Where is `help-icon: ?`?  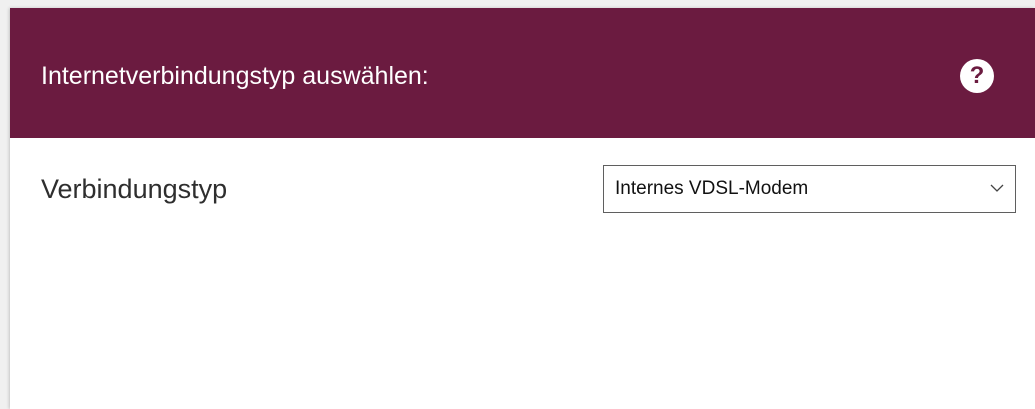
help-icon: ? is located at coordinates (977, 76).